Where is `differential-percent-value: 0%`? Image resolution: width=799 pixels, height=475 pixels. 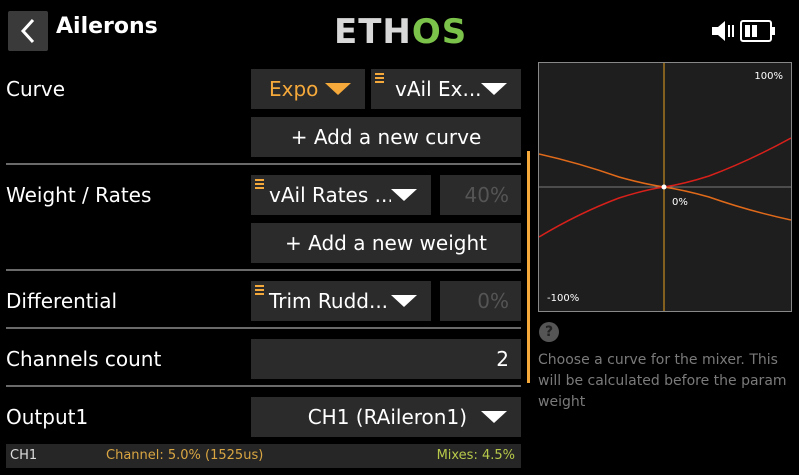 differential-percent-value: 0% is located at coordinates (493, 301).